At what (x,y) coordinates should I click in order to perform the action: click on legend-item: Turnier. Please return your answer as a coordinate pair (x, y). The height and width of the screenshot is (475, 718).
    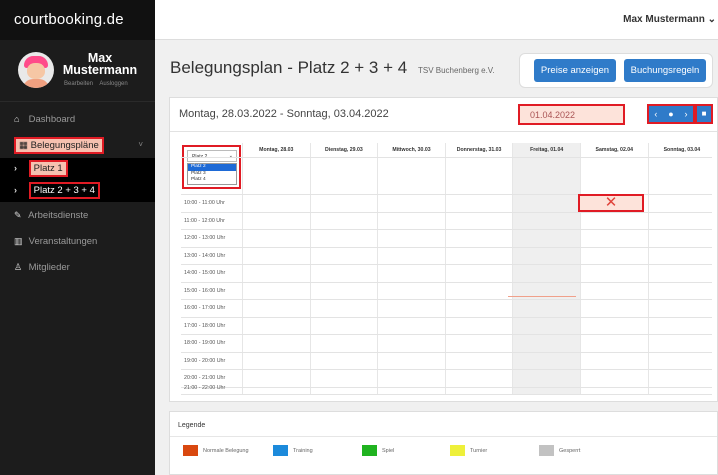
    Looking at the image, I should click on (468, 450).